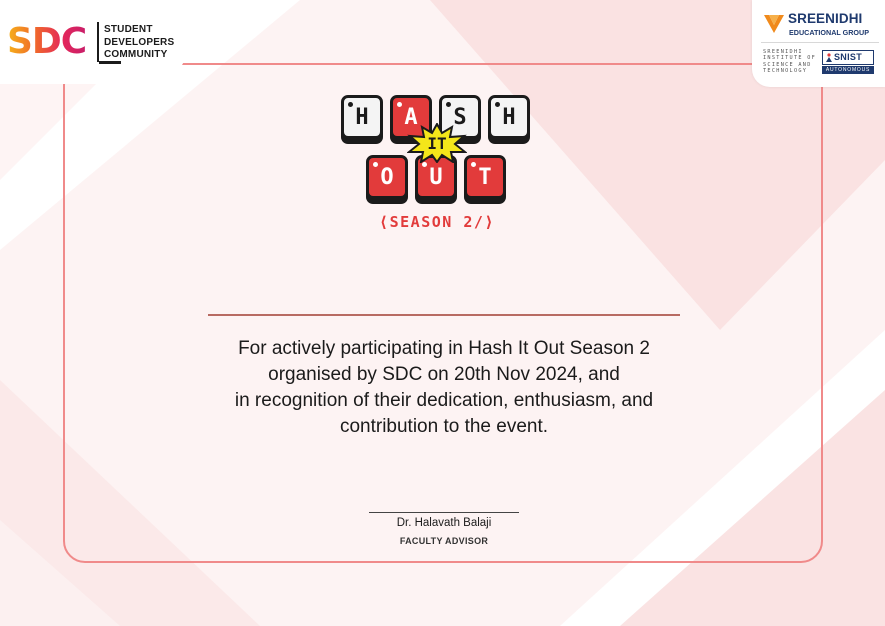 This screenshot has height=626, width=885. I want to click on sdc-line-3: COMMUNITY, so click(136, 54).